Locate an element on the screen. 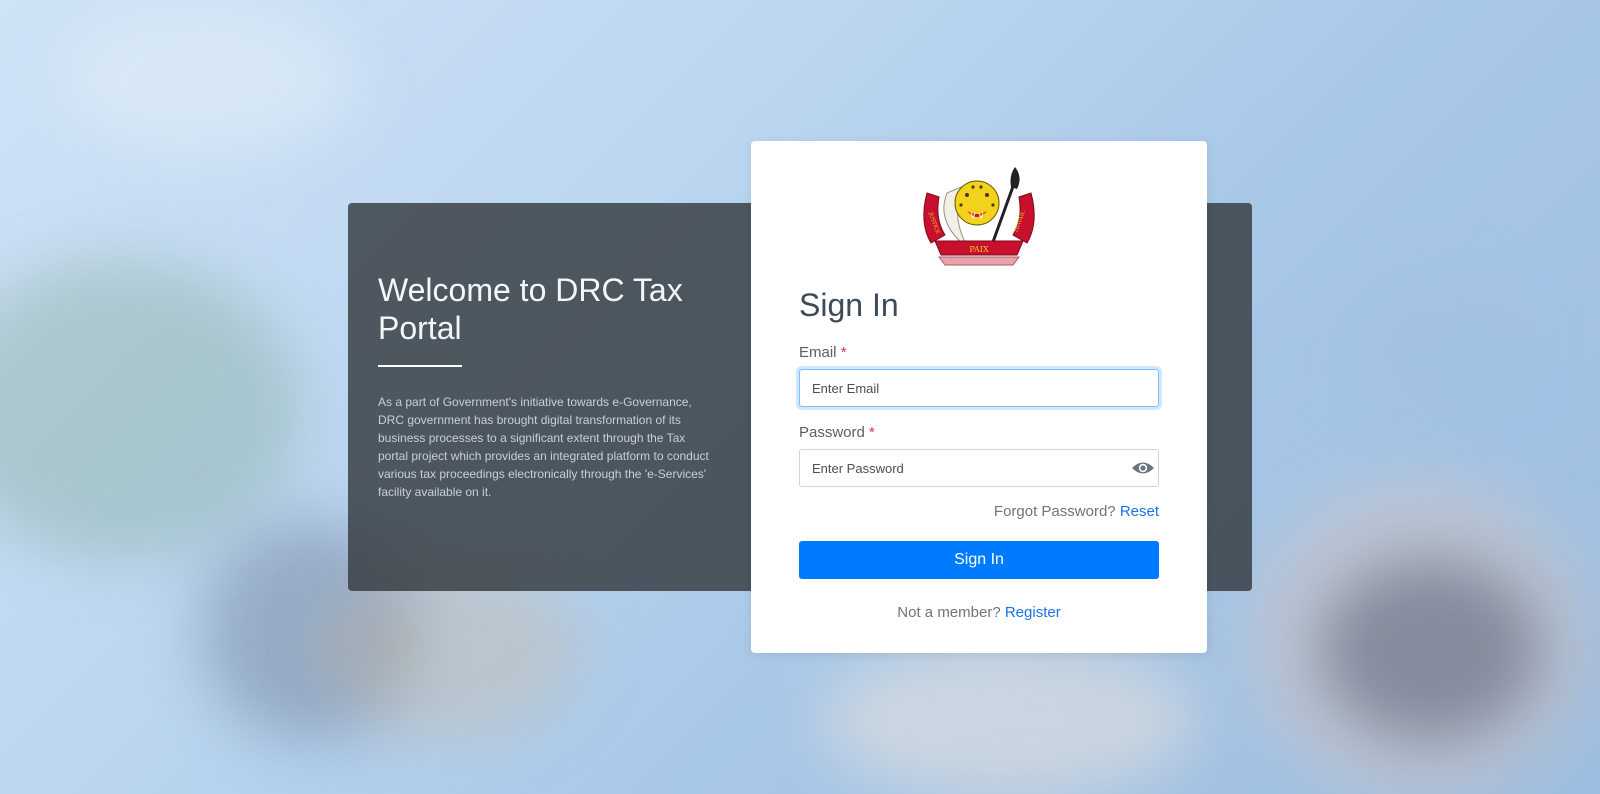  email-label: Email * is located at coordinates (823, 352).